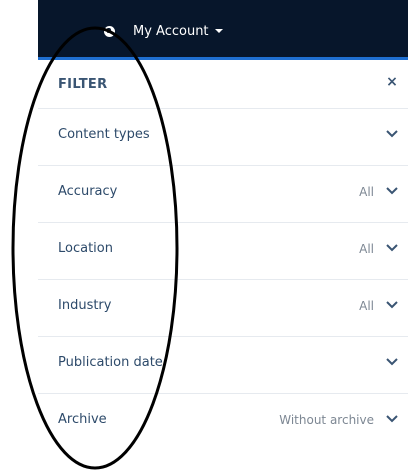 This screenshot has width=408, height=472. What do you see at coordinates (109, 31) in the screenshot?
I see `globe-icon` at bounding box center [109, 31].